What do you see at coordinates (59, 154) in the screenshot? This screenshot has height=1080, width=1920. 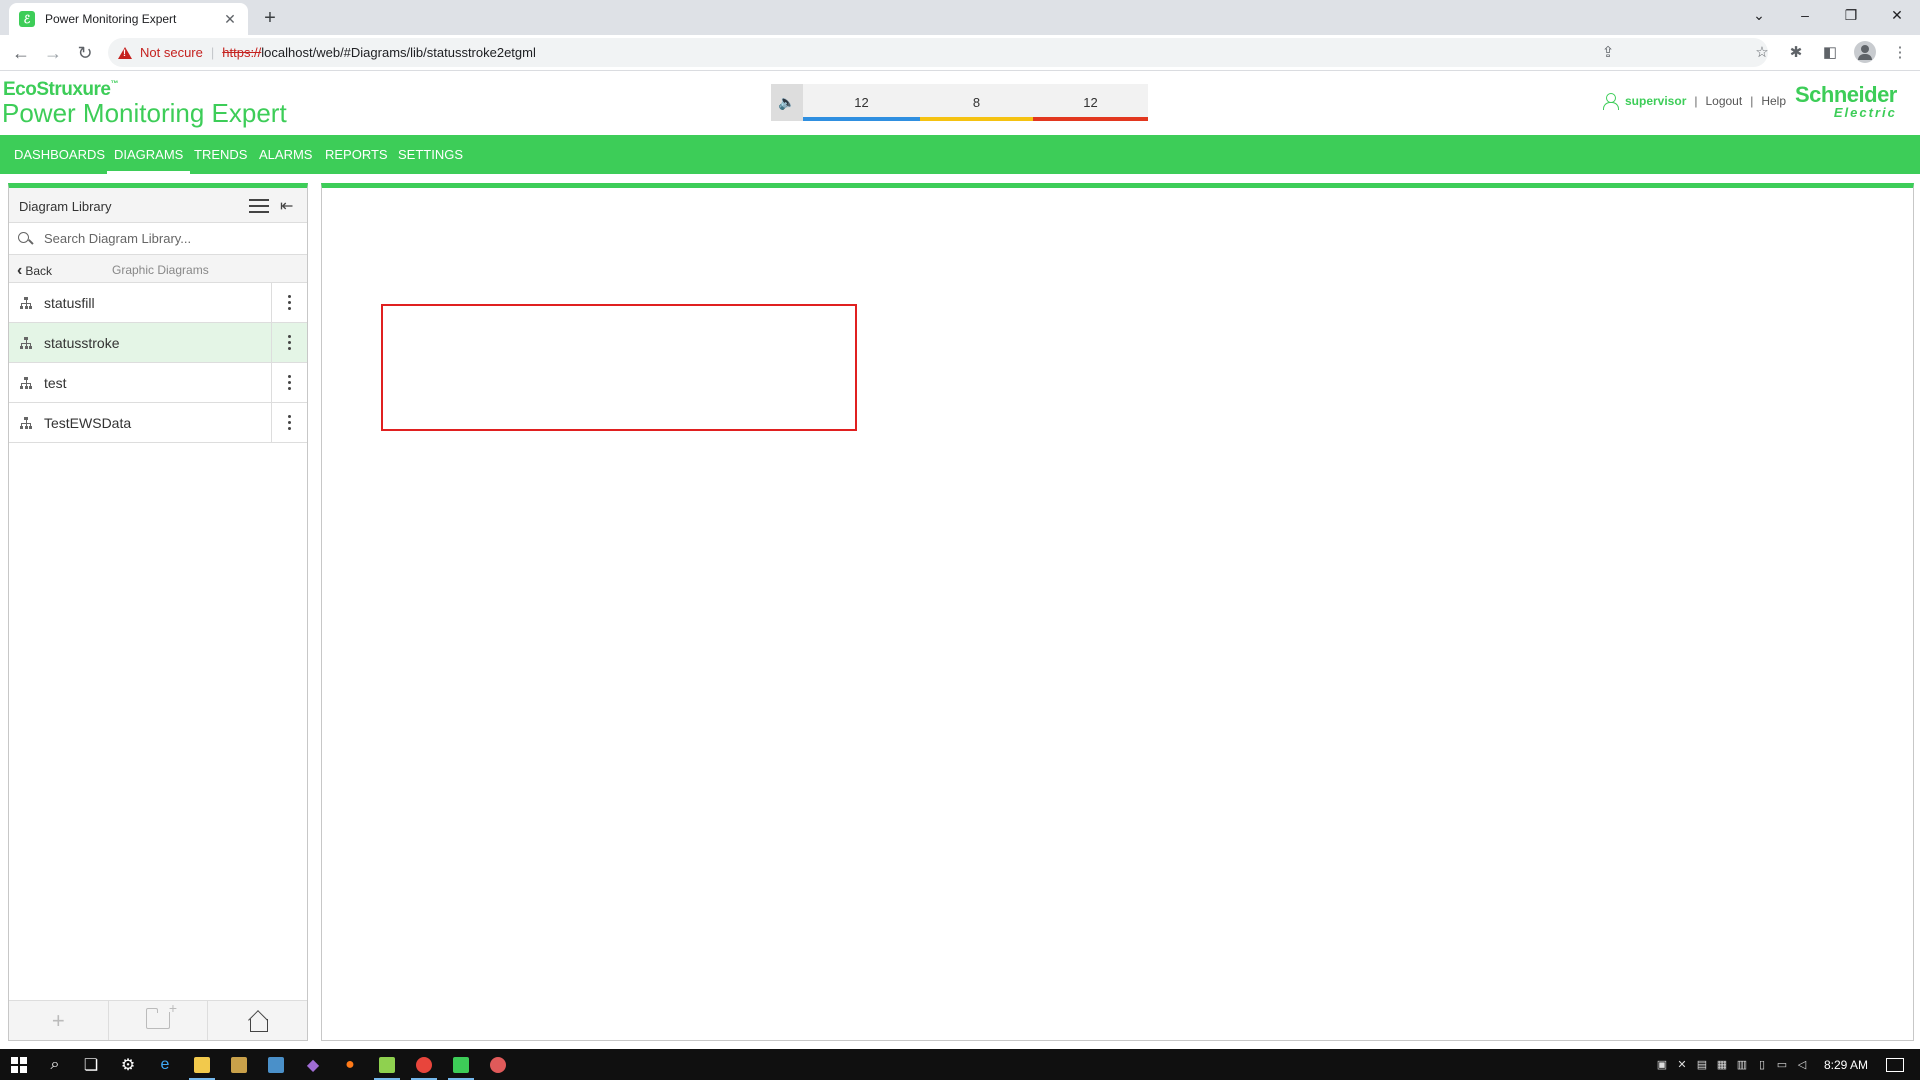 I see `nav-dashboards: DASHBOARDS` at bounding box center [59, 154].